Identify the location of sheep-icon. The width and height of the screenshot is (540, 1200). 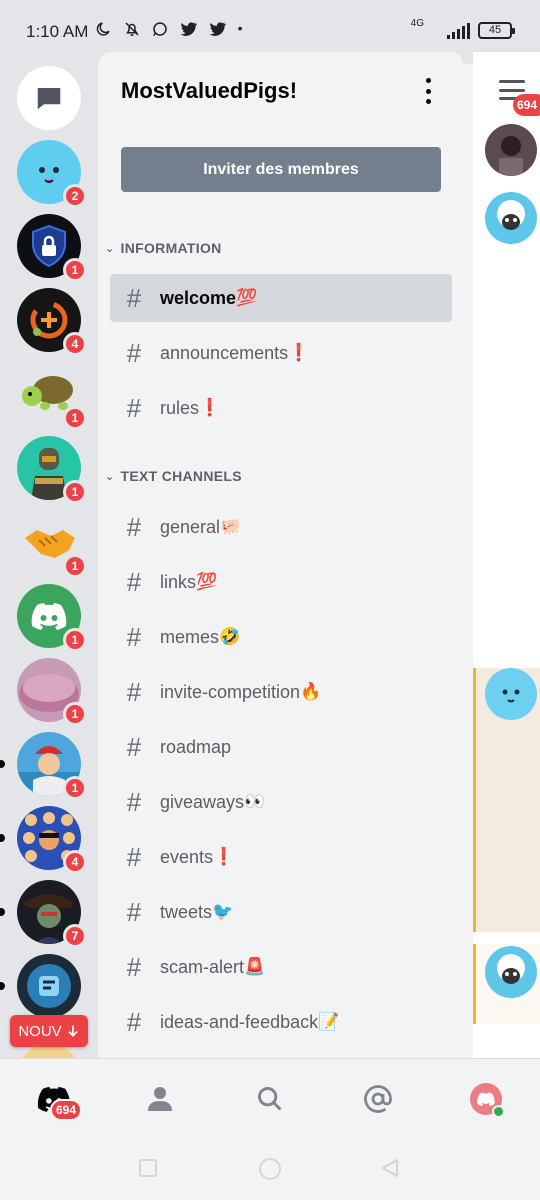
(511, 215).